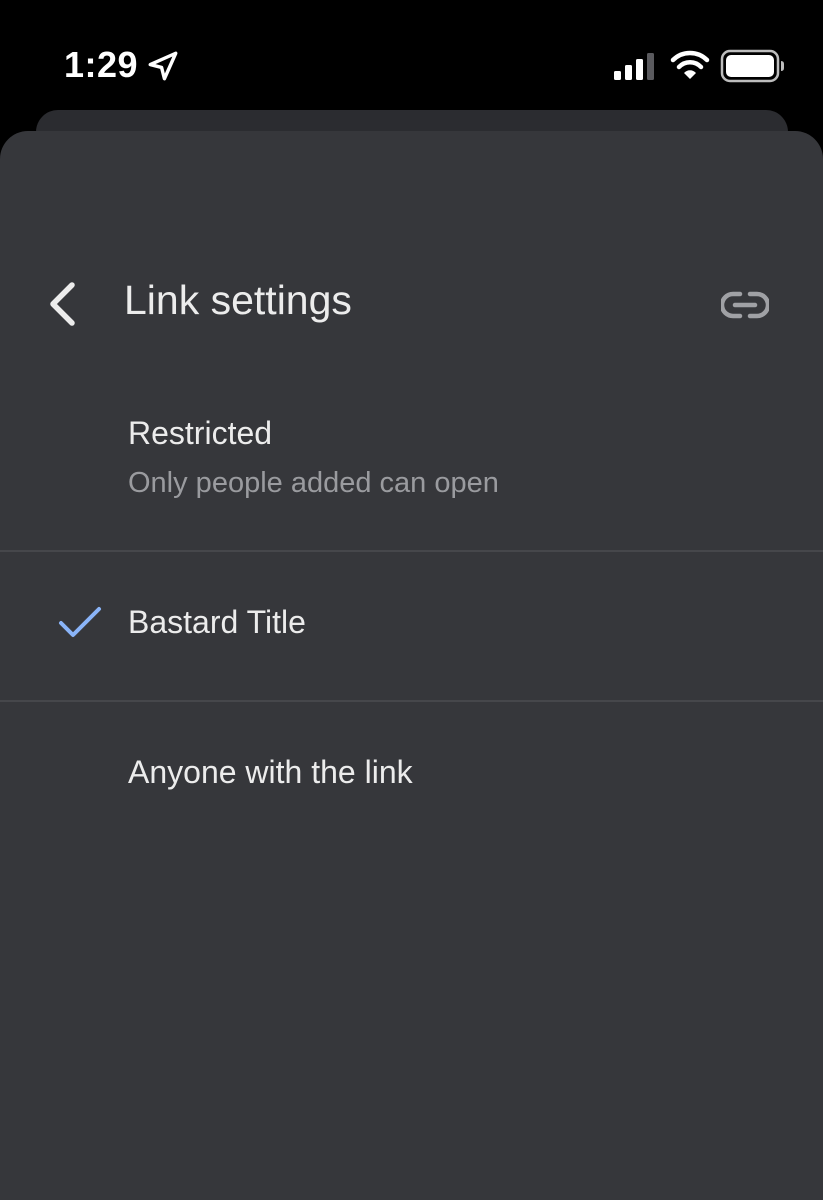 Image resolution: width=823 pixels, height=1200 pixels. Describe the element at coordinates (411, 465) in the screenshot. I see `option-restricted: Restricted Only people added can open` at that location.